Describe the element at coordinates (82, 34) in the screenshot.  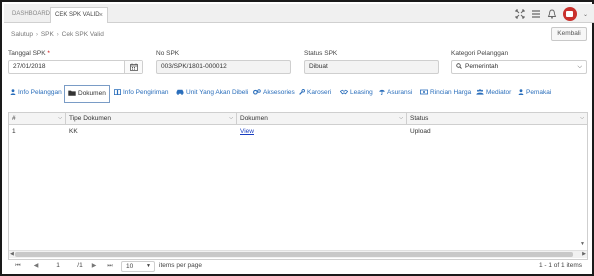
I see `breadcrumb-current: Cek SPK Valid` at that location.